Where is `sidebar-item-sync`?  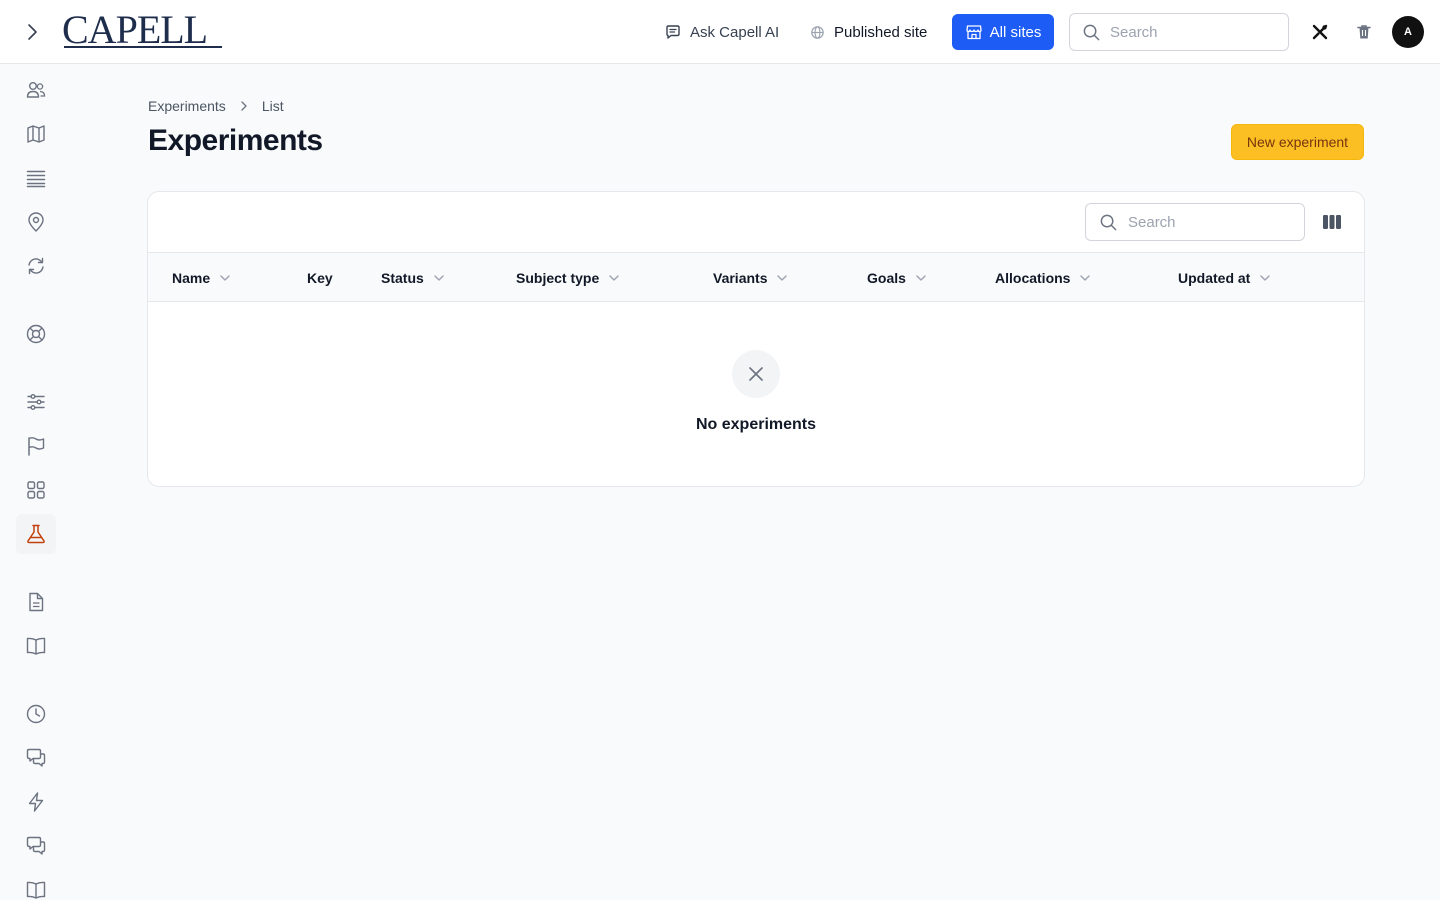
sidebar-item-sync is located at coordinates (36, 266).